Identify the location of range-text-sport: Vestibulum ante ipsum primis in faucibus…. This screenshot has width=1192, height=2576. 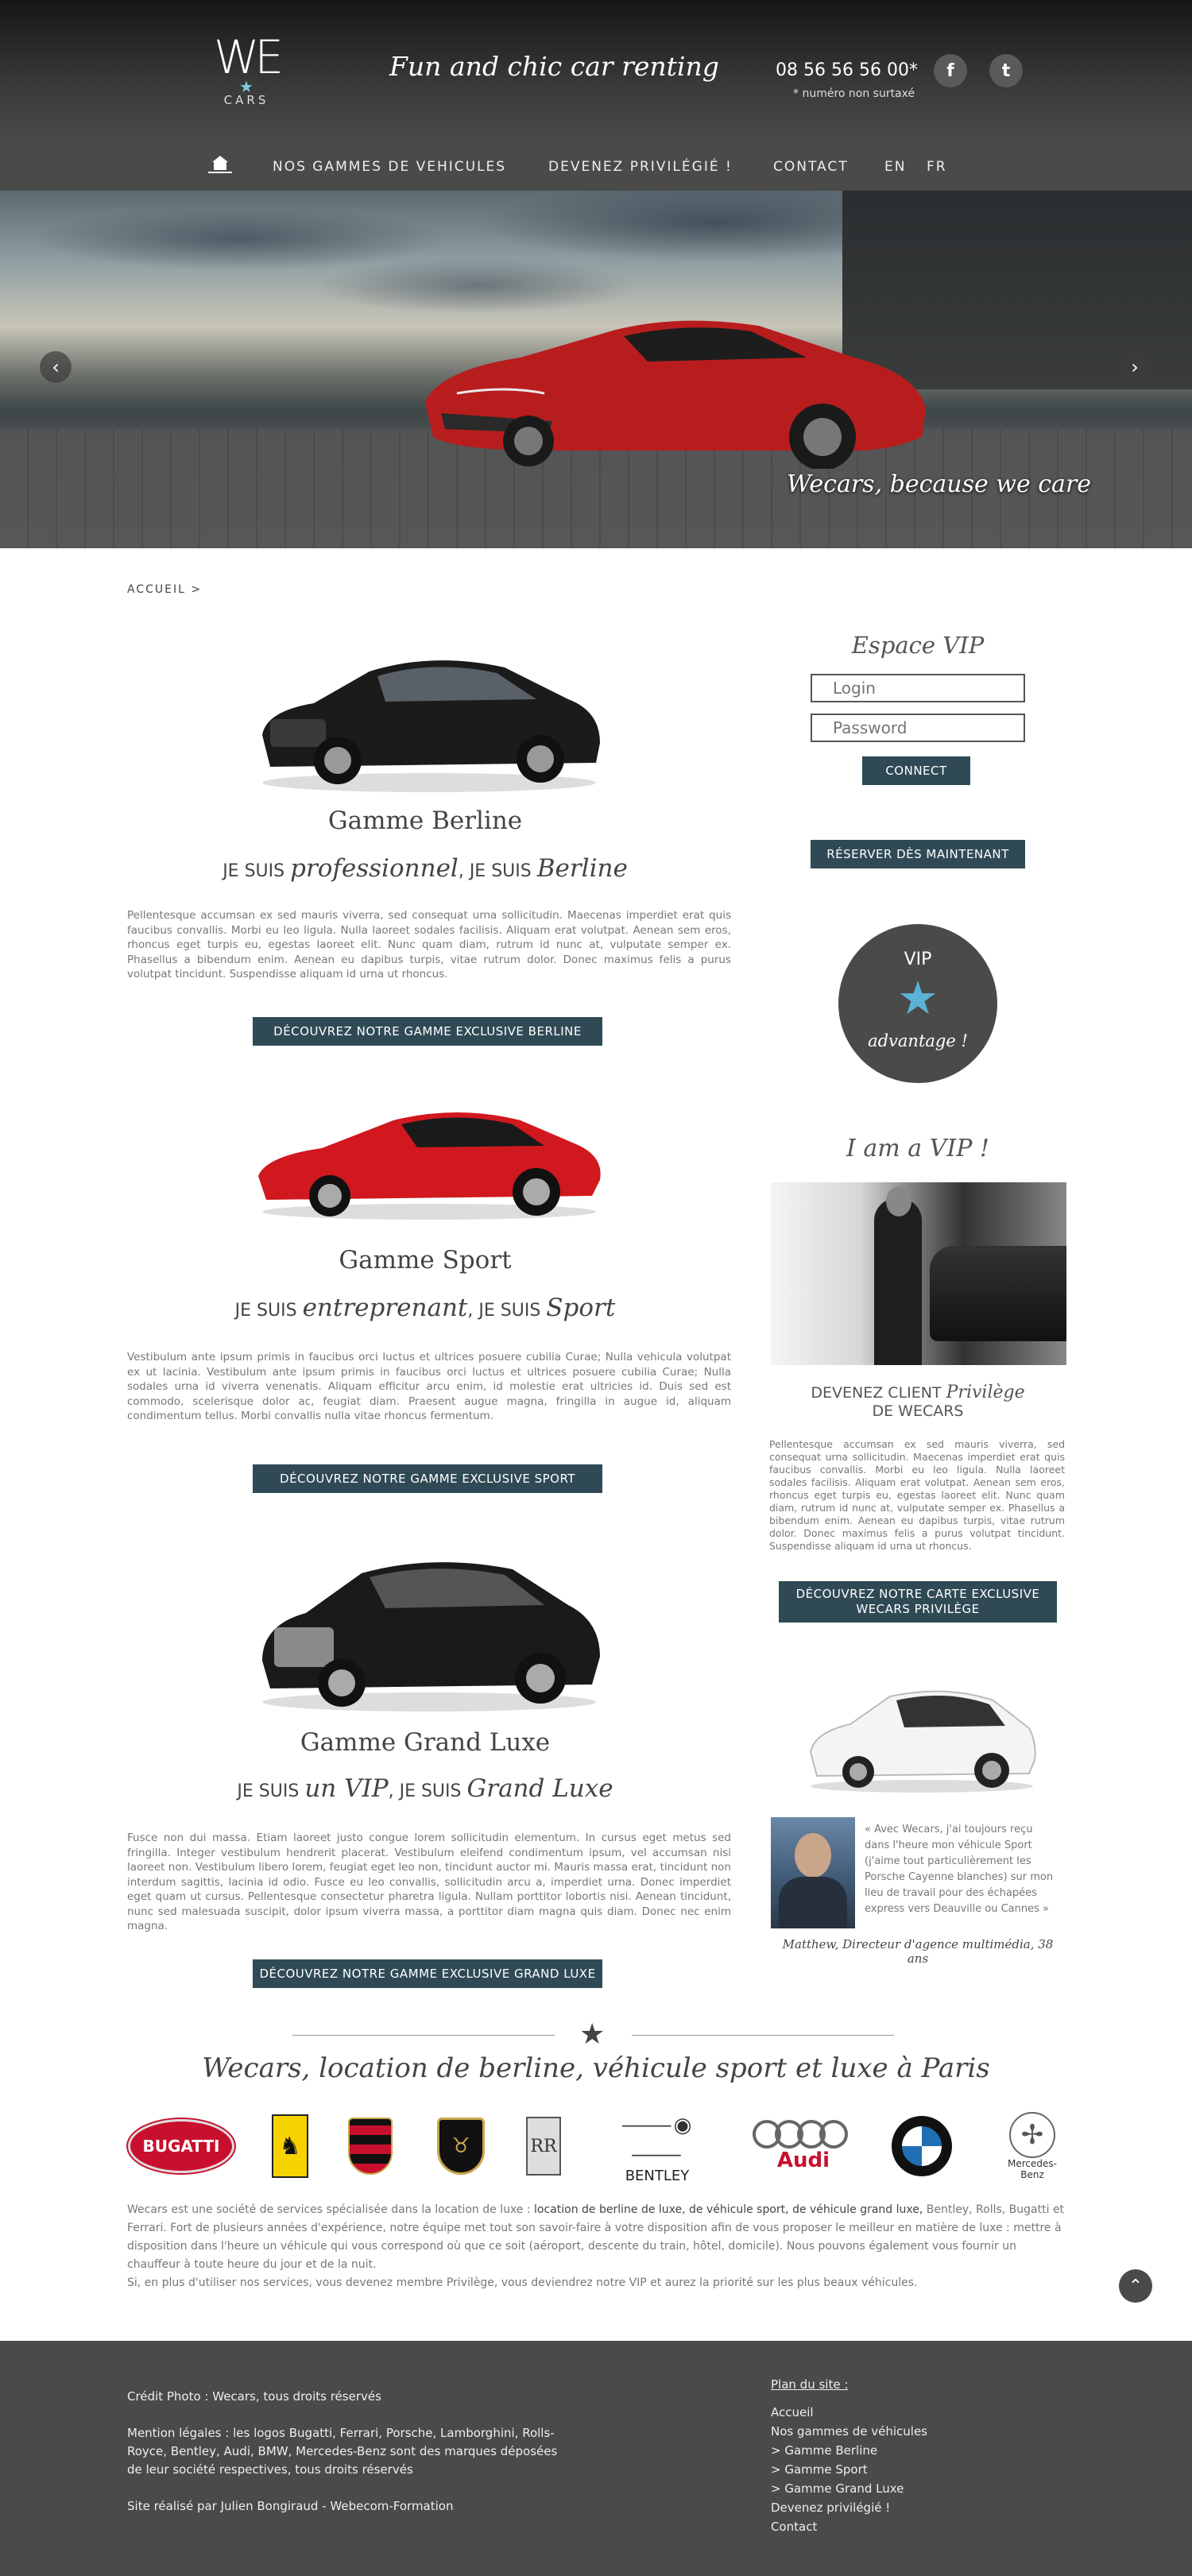
(429, 1386).